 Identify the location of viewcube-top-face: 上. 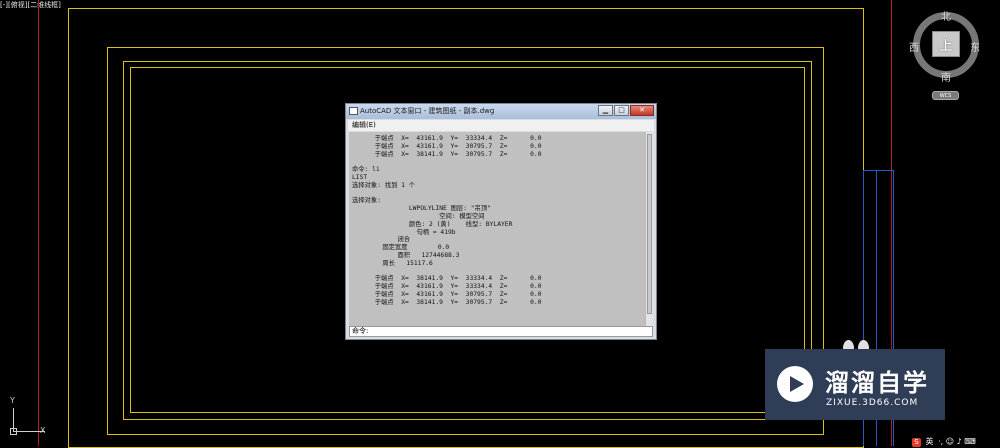
(946, 44).